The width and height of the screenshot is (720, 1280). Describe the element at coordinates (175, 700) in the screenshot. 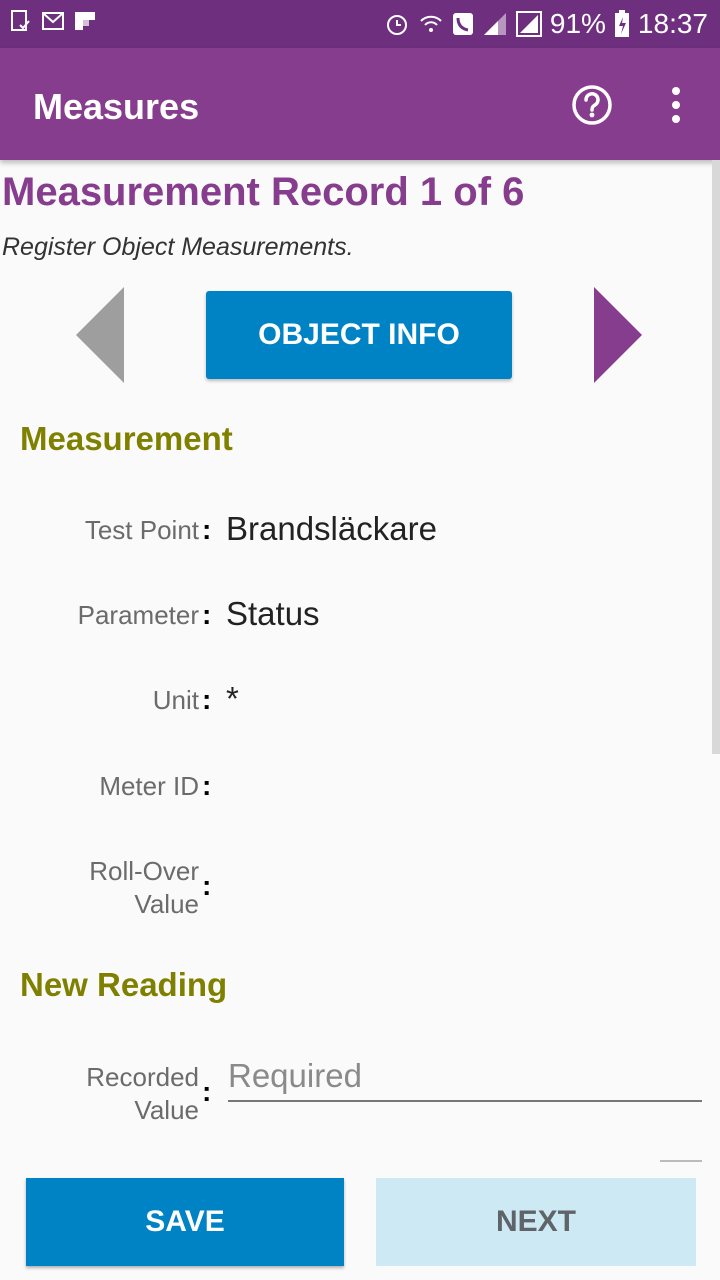

I see `unit-label: Unit` at that location.